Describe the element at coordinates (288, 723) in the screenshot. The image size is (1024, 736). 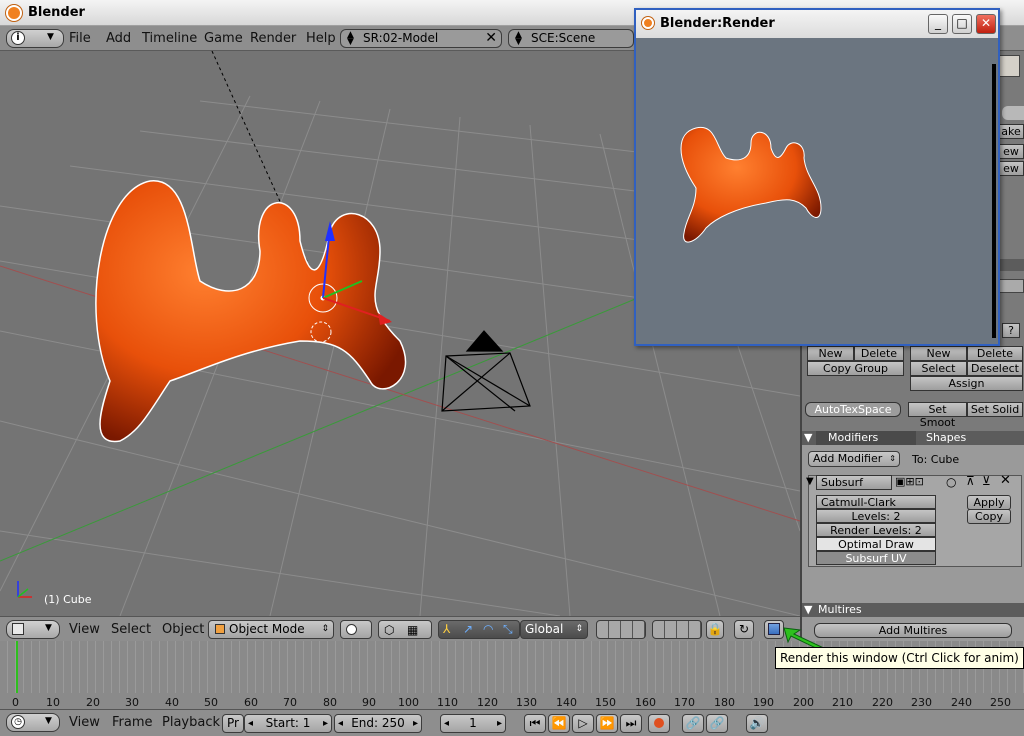
I see `start-frame-field: ◂ Start: 1 ▸` at that location.